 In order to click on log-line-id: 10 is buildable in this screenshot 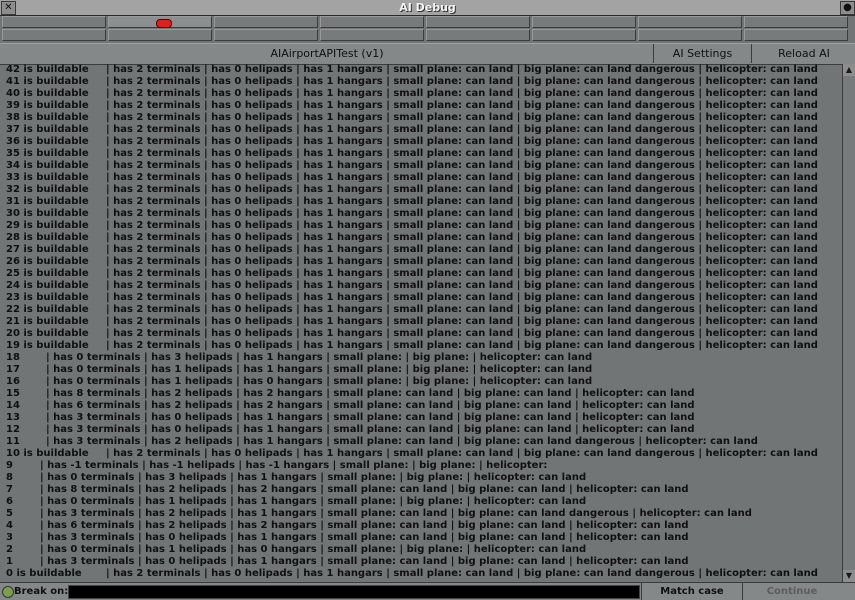, I will do `click(47, 453)`.